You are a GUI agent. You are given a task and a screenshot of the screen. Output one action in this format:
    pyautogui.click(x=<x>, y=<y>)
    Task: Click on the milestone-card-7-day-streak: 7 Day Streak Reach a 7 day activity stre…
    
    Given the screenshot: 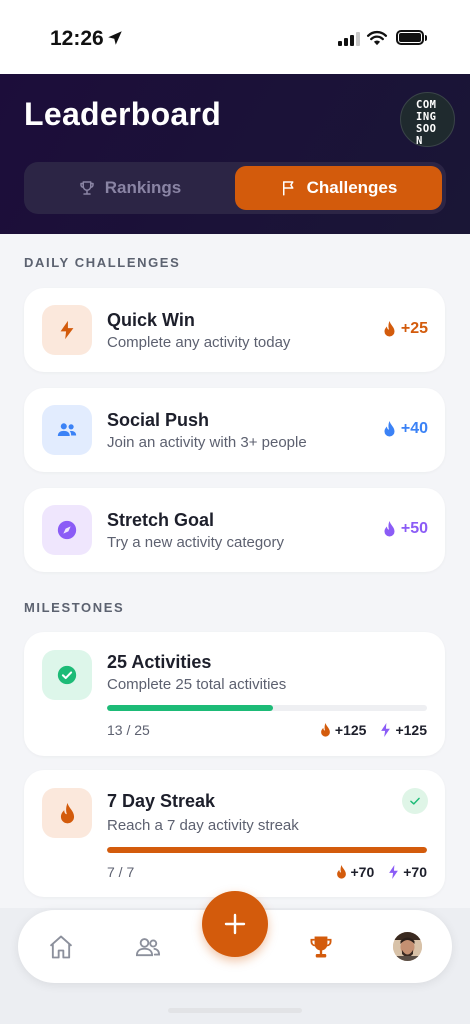 What is the action you would take?
    pyautogui.click(x=234, y=833)
    